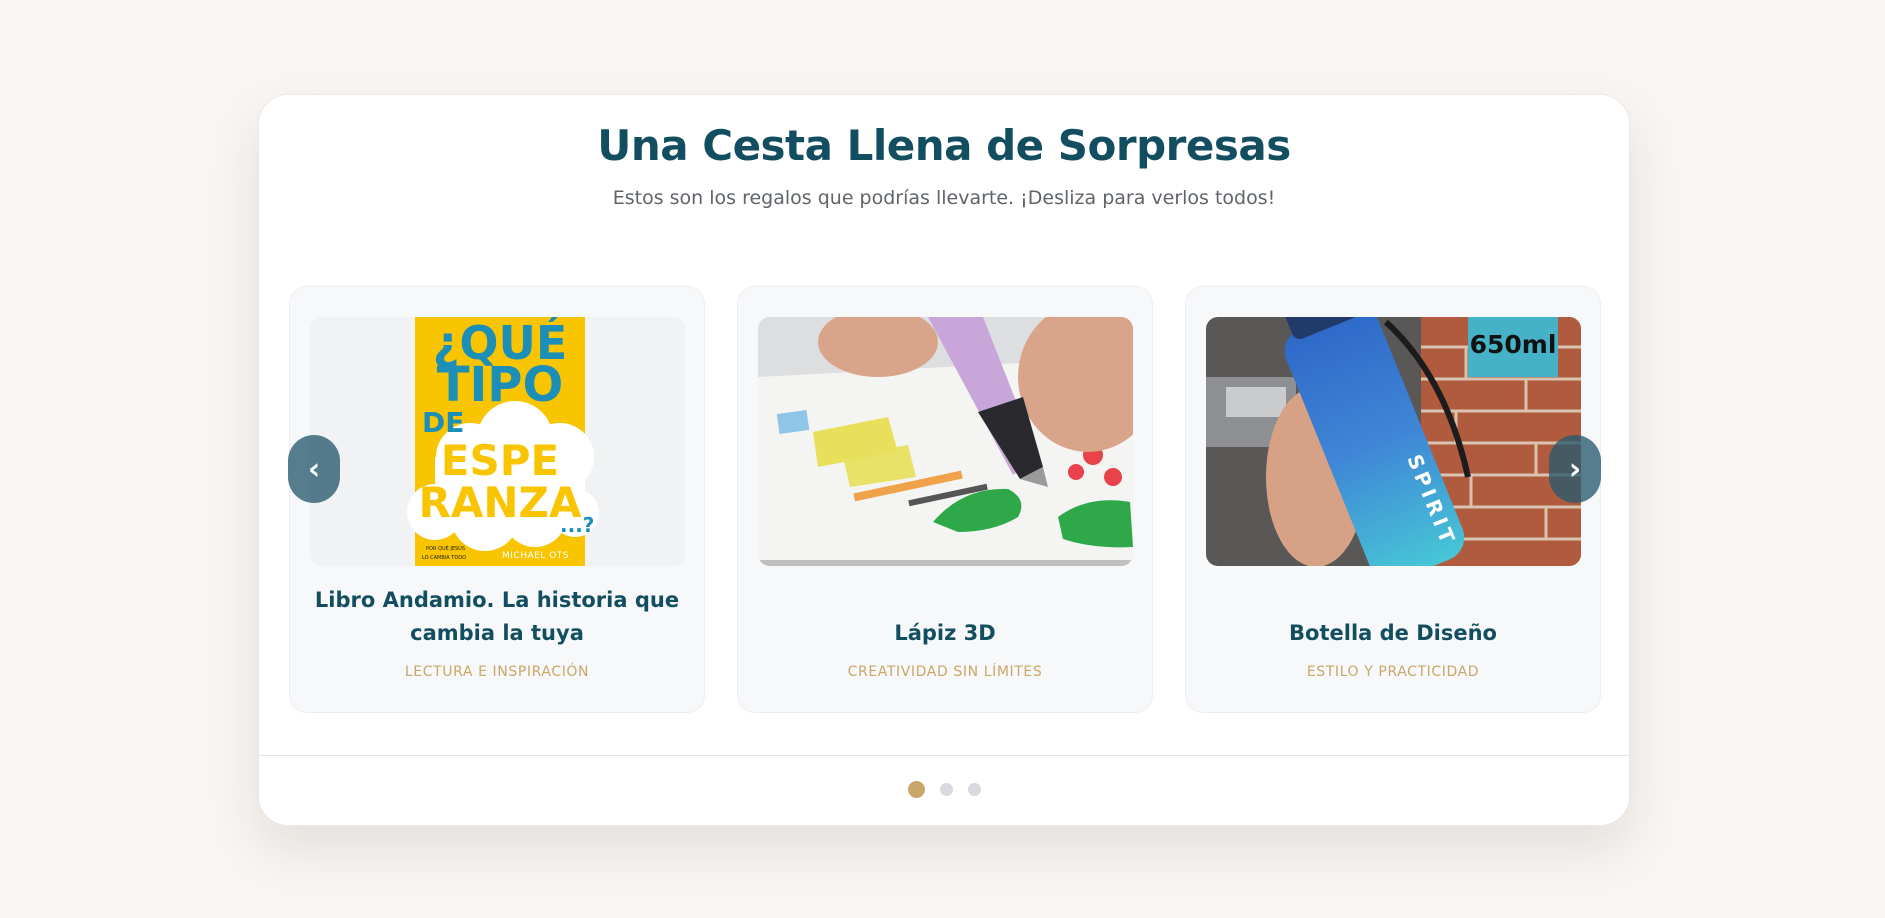 This screenshot has width=1885, height=918. What do you see at coordinates (945, 672) in the screenshot?
I see `slide-3d-pen-tag: CREATIVIDAD SIN LÍMITES` at bounding box center [945, 672].